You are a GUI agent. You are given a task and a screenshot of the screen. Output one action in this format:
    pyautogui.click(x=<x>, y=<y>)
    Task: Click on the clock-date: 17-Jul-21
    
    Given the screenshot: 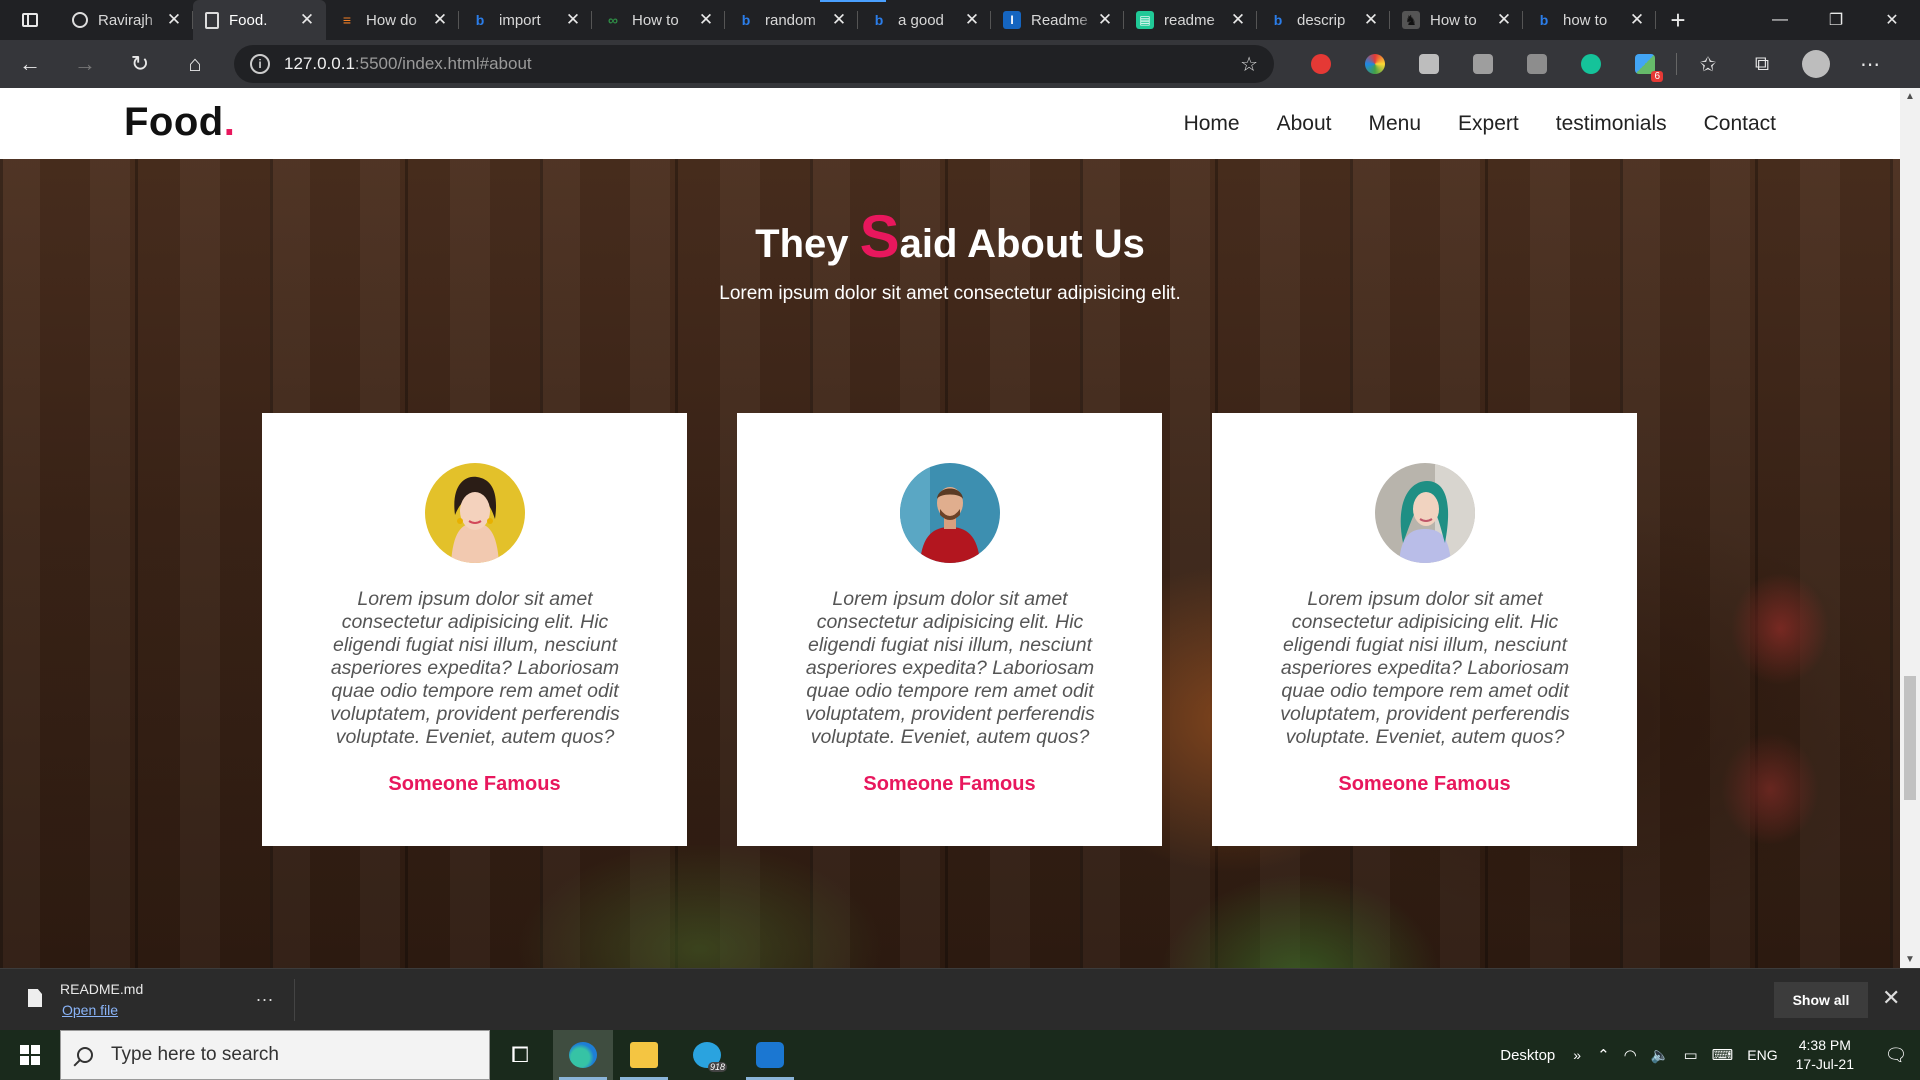 What is the action you would take?
    pyautogui.click(x=1824, y=1064)
    